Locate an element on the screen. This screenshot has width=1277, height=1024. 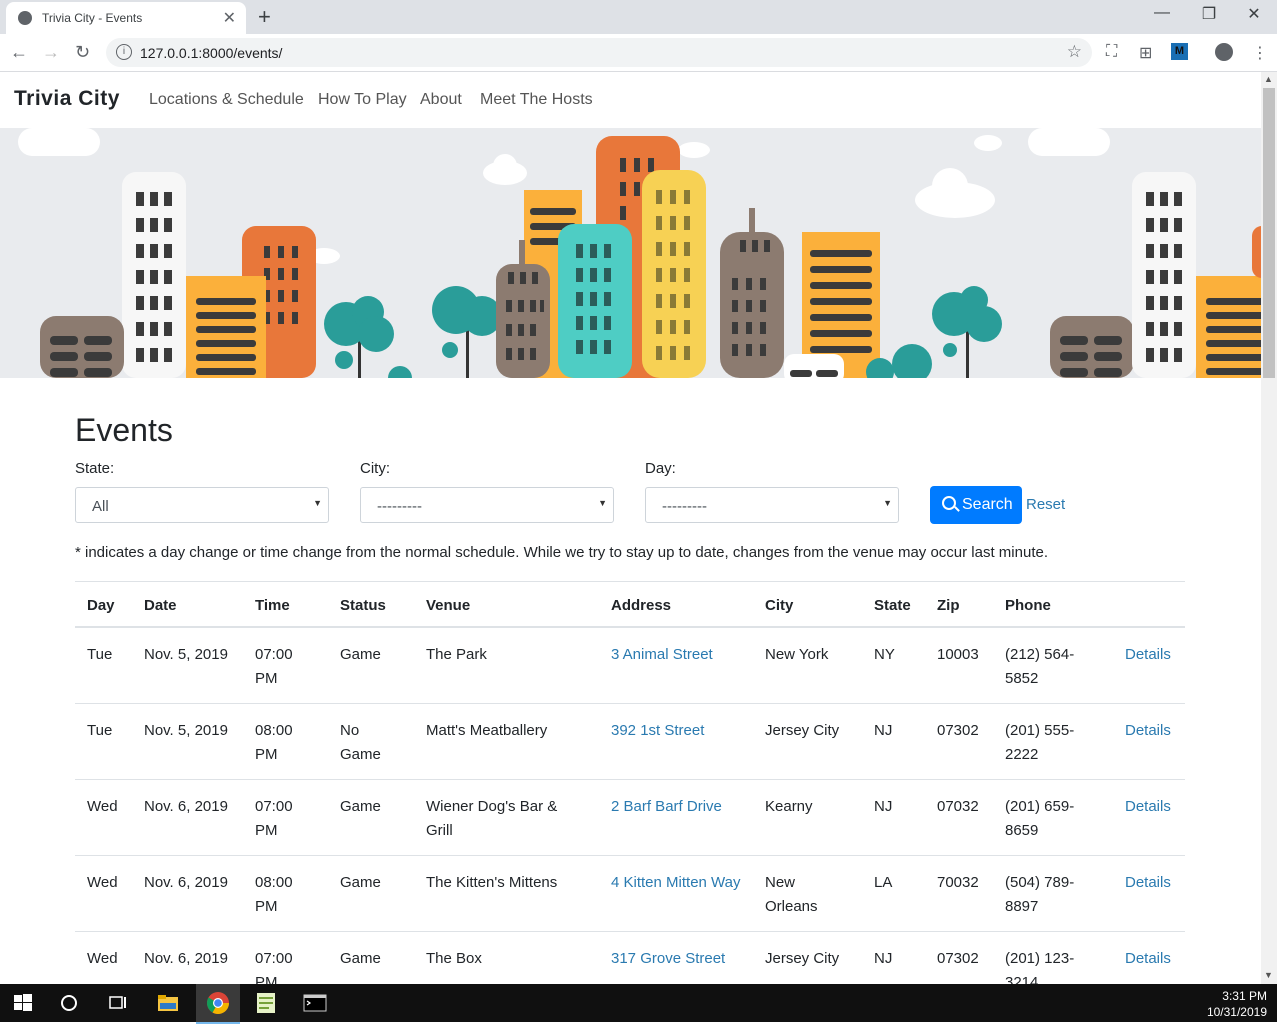
cell-phone: (201) 555-2222 is located at coordinates (1053, 741).